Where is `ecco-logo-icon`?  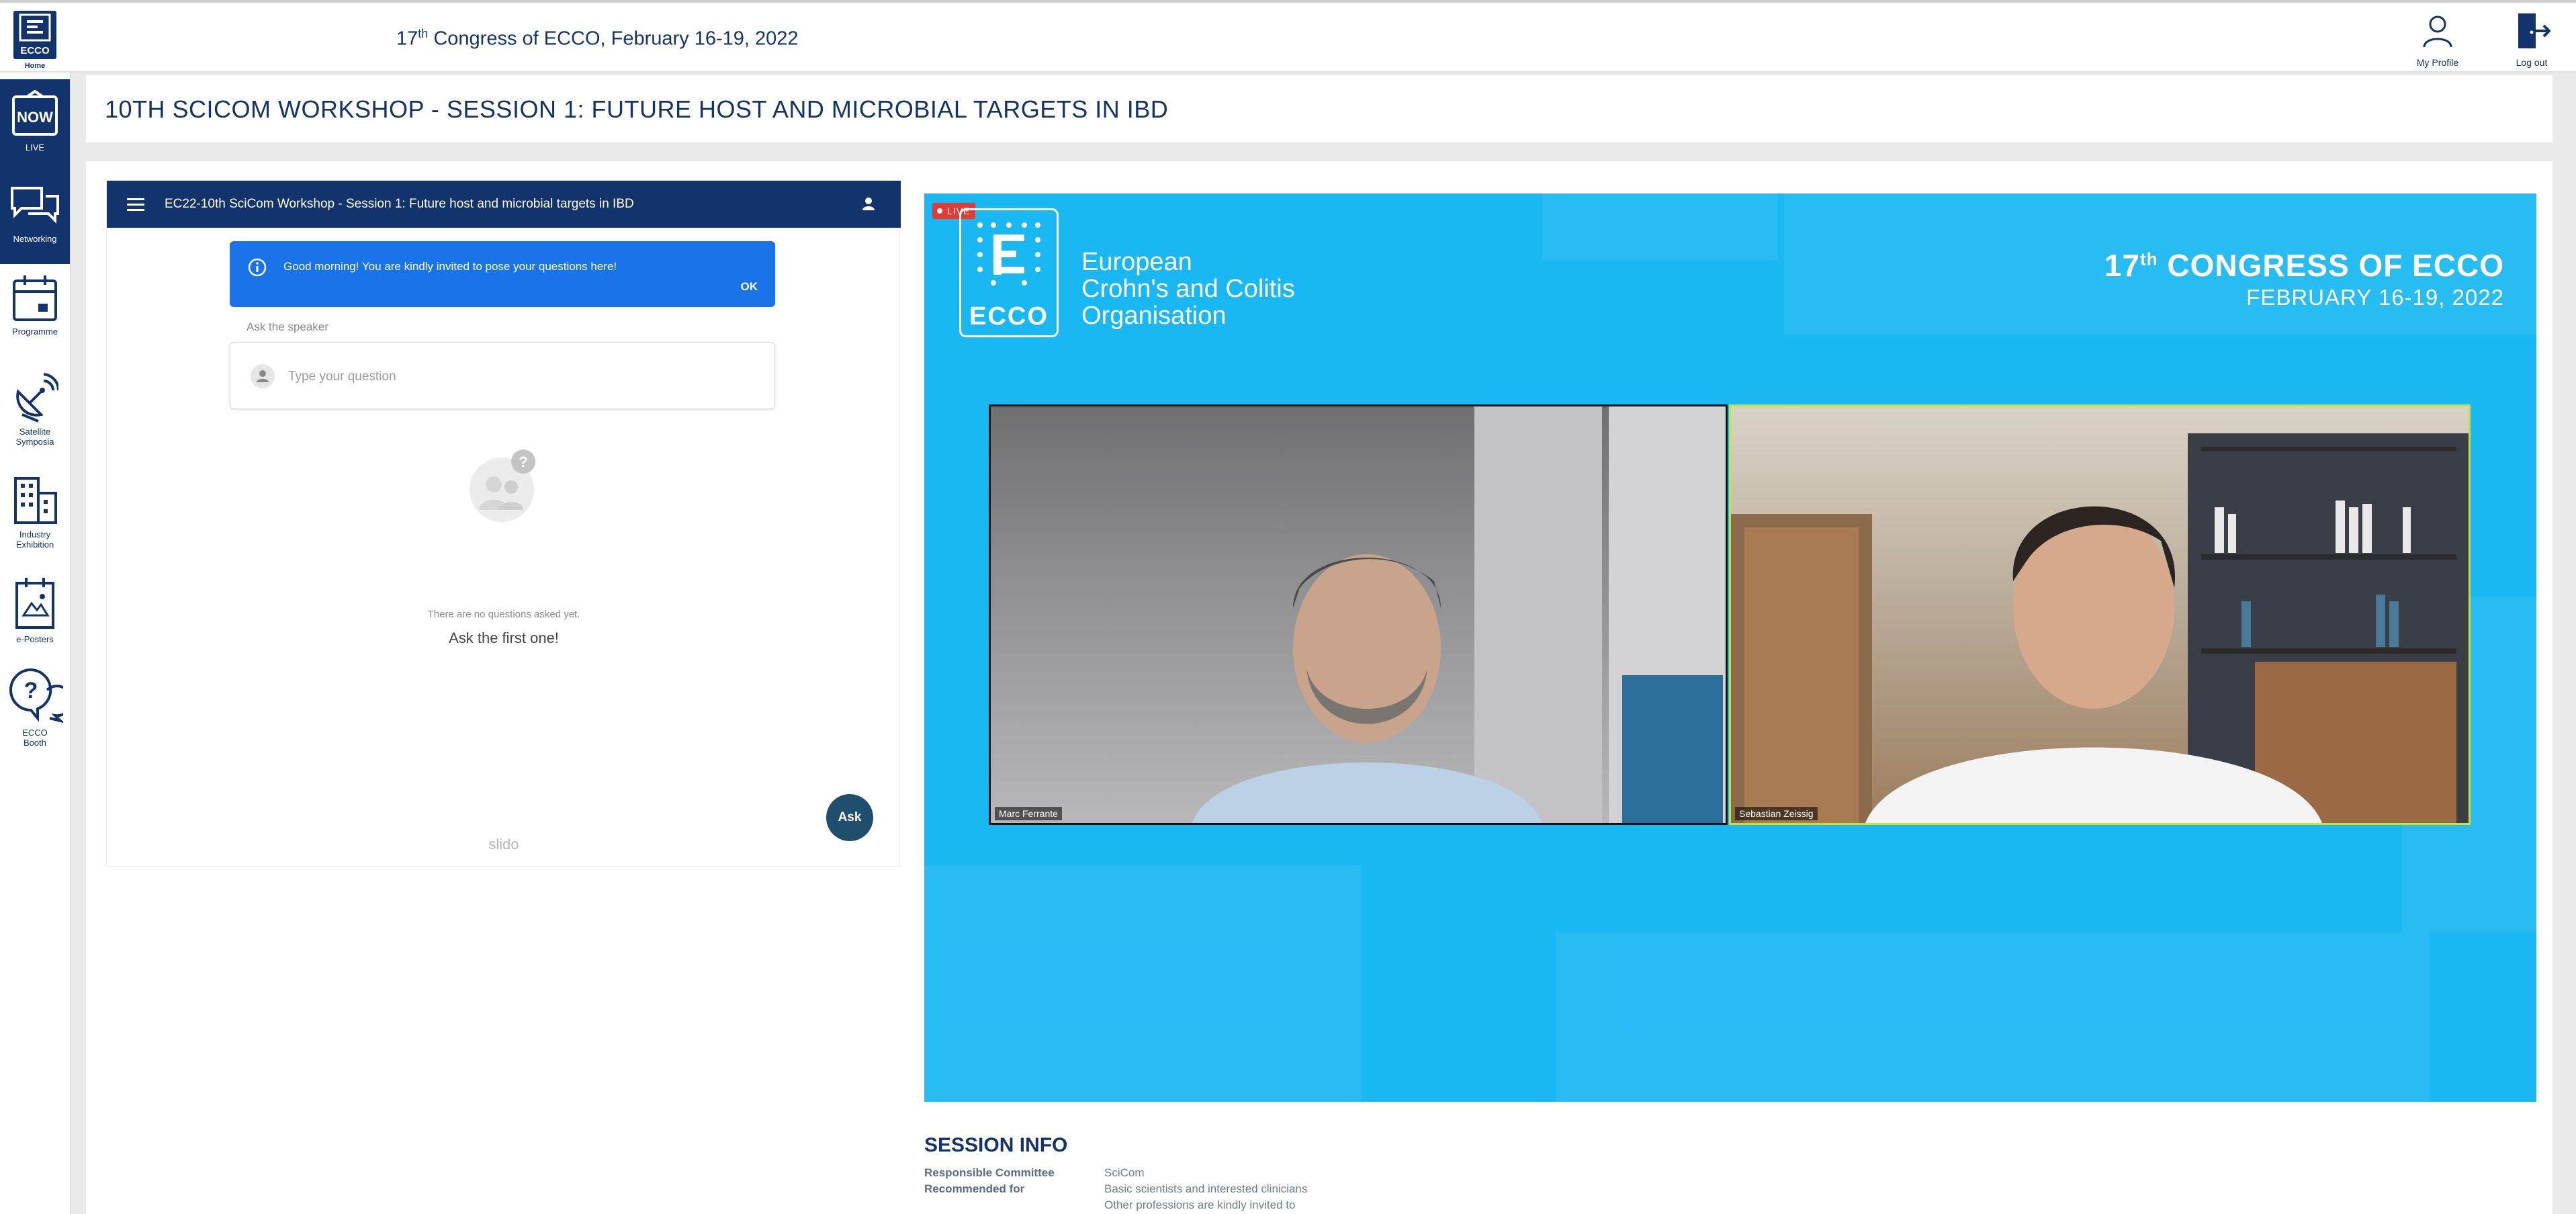
ecco-logo-icon is located at coordinates (1009, 254).